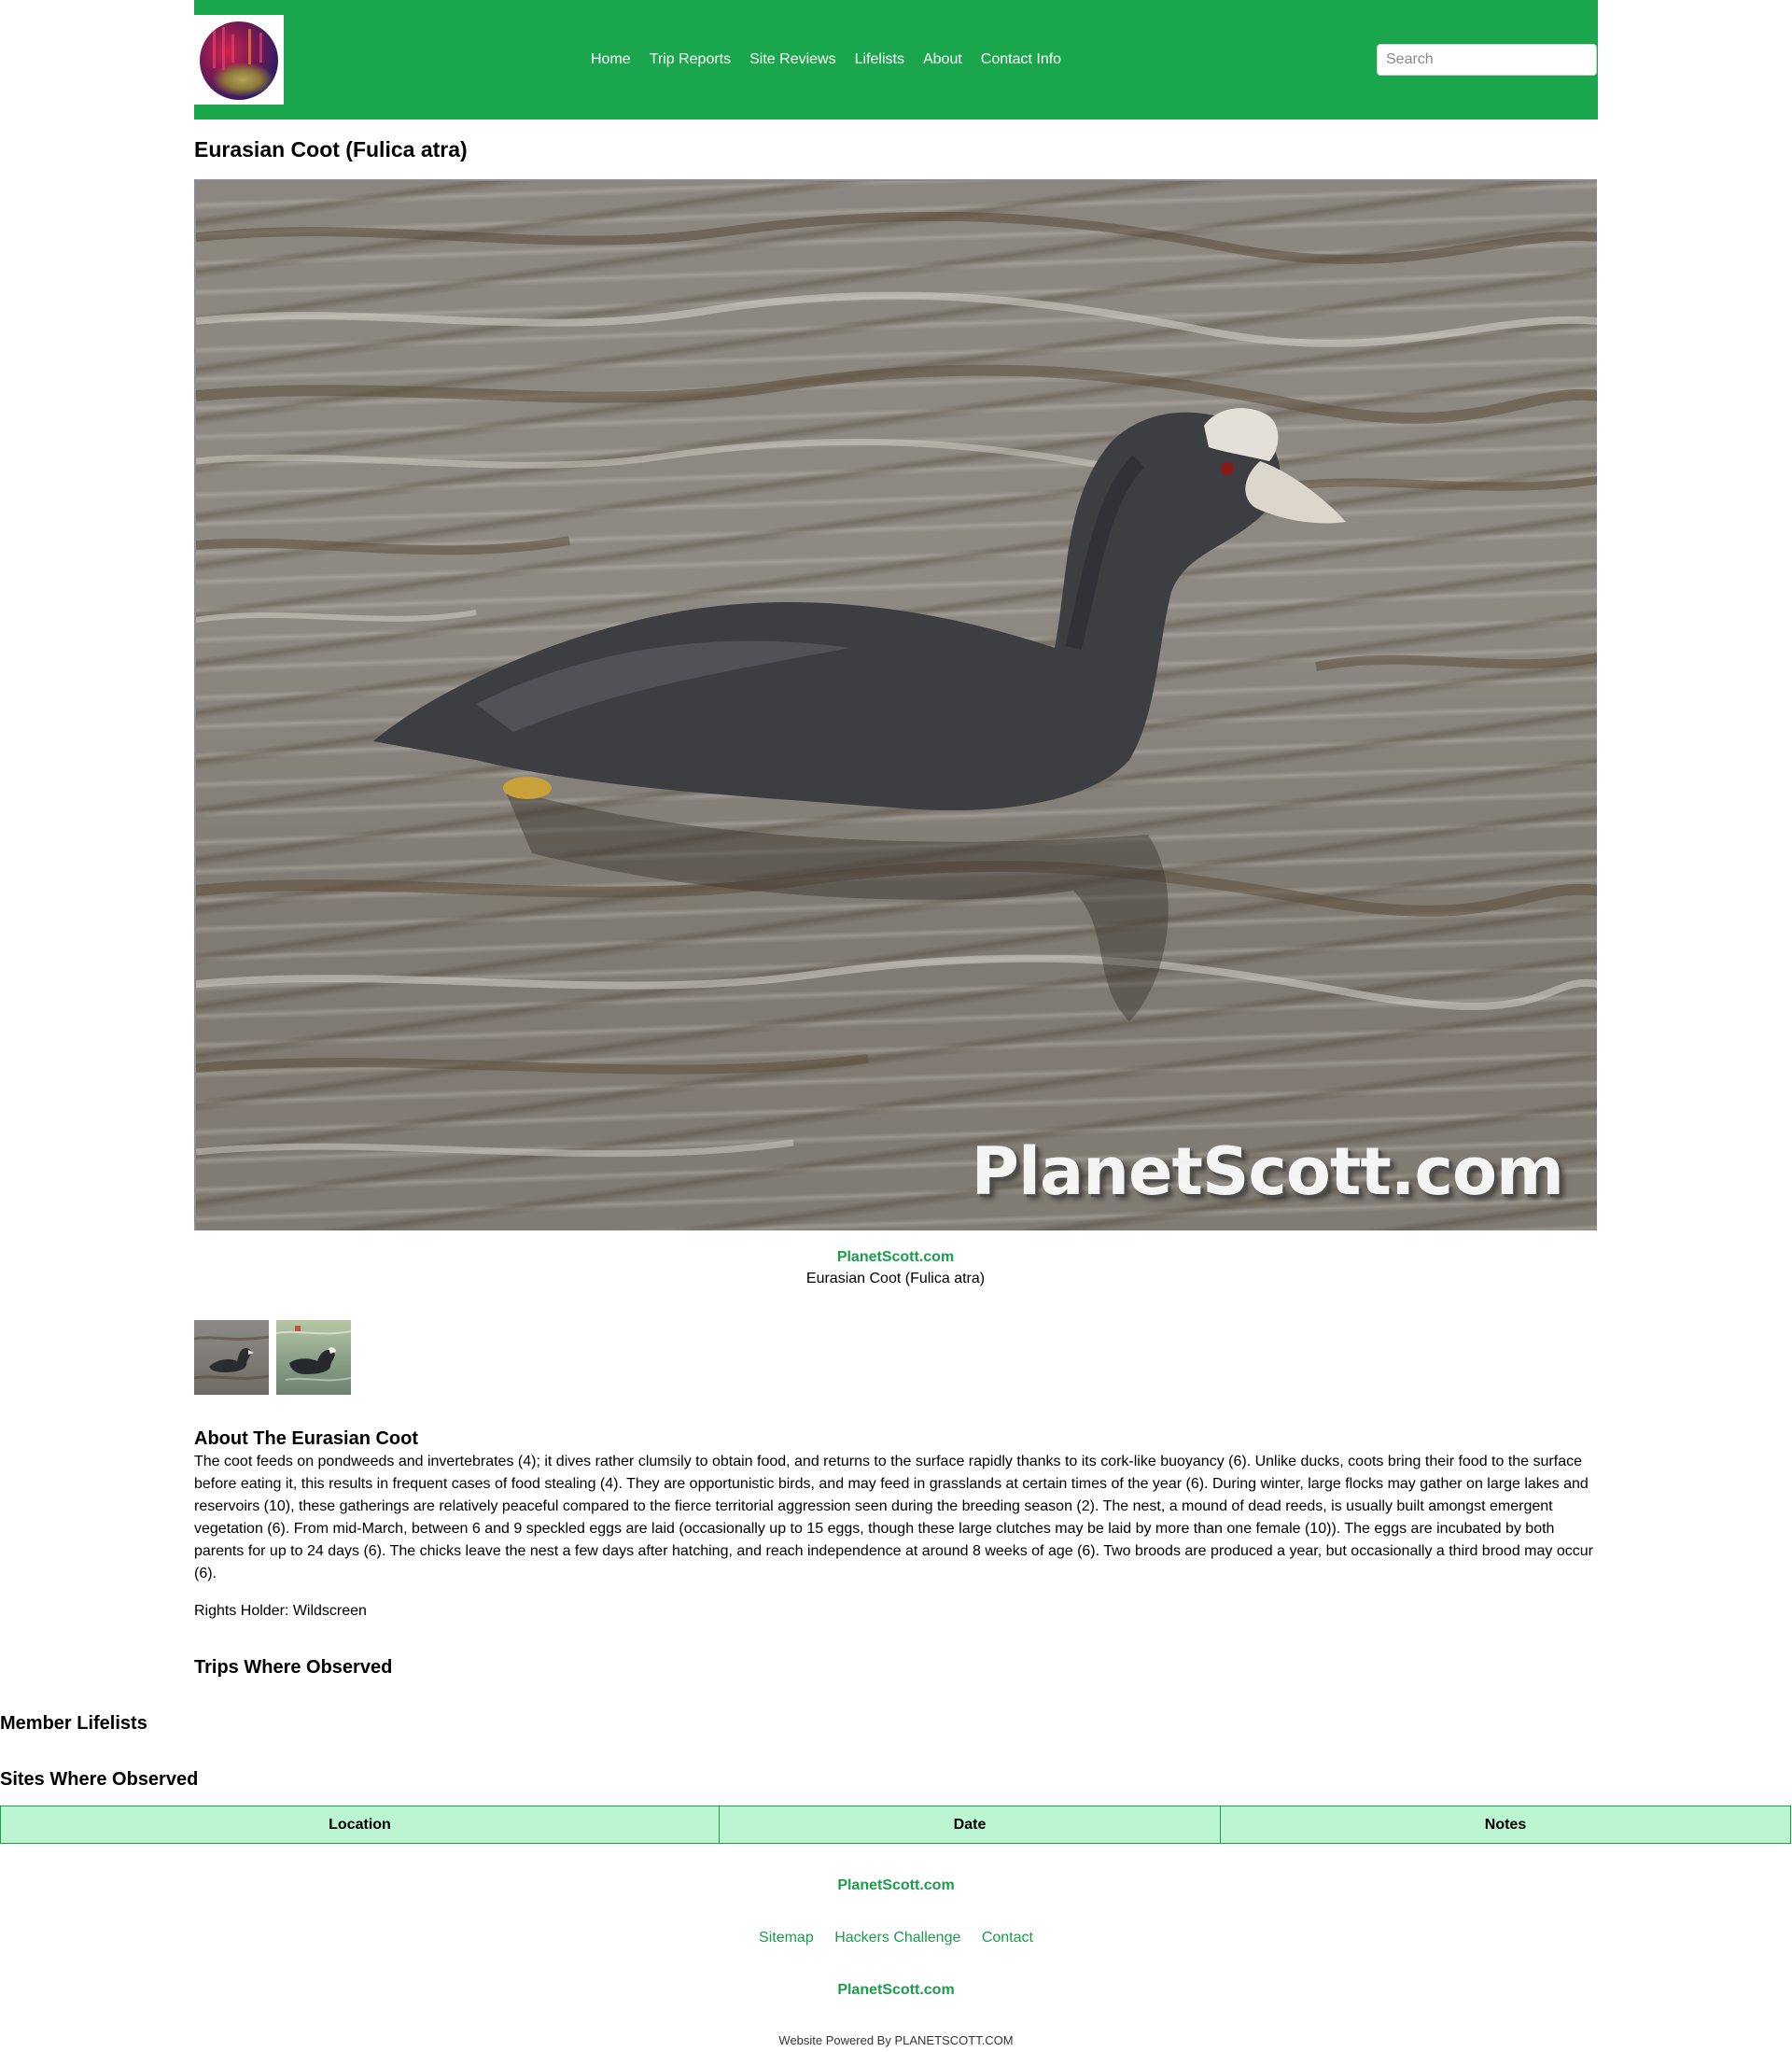 The image size is (1792, 2052). Describe the element at coordinates (331, 149) in the screenshot. I see `page-title: Eurasian Coot (Fulica atra)` at that location.